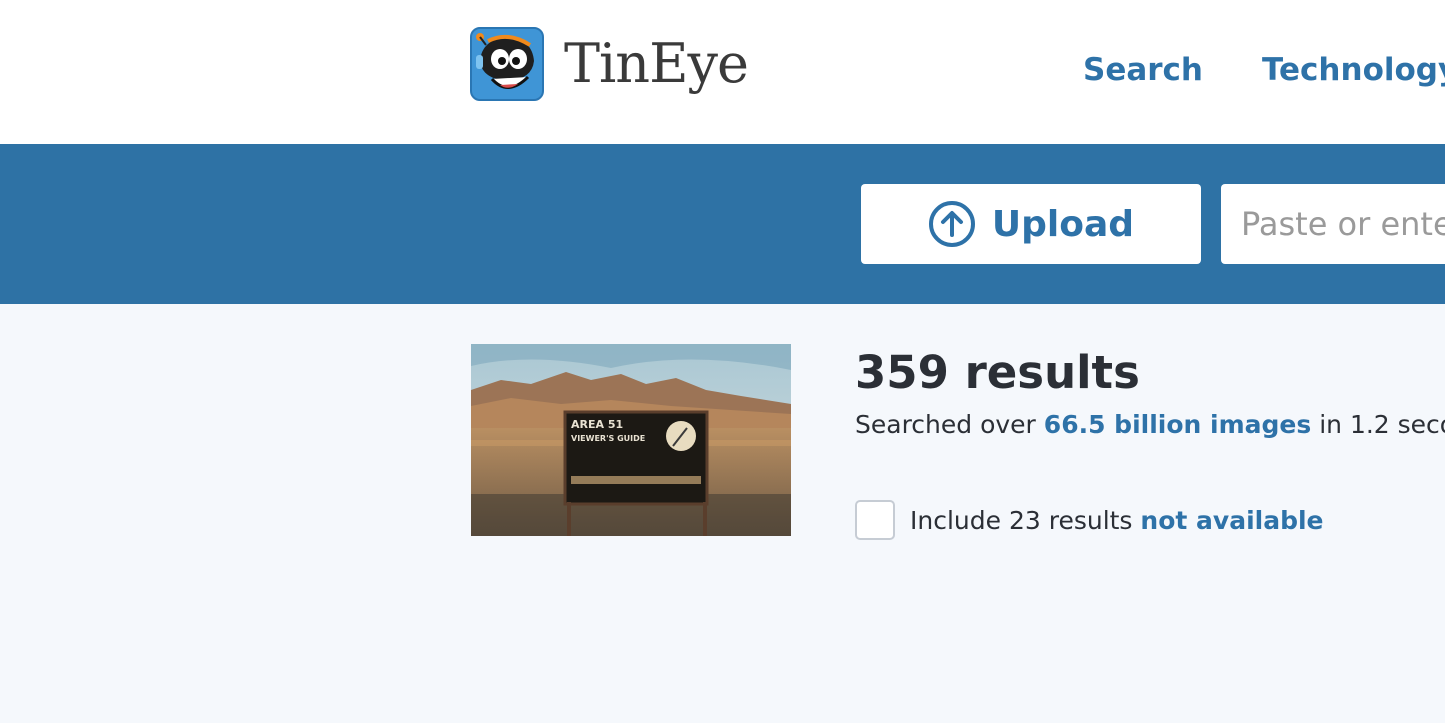 This screenshot has width=1445, height=723. What do you see at coordinates (1025, 520) in the screenshot?
I see `include-unavailable-prefix: Include 23 results` at bounding box center [1025, 520].